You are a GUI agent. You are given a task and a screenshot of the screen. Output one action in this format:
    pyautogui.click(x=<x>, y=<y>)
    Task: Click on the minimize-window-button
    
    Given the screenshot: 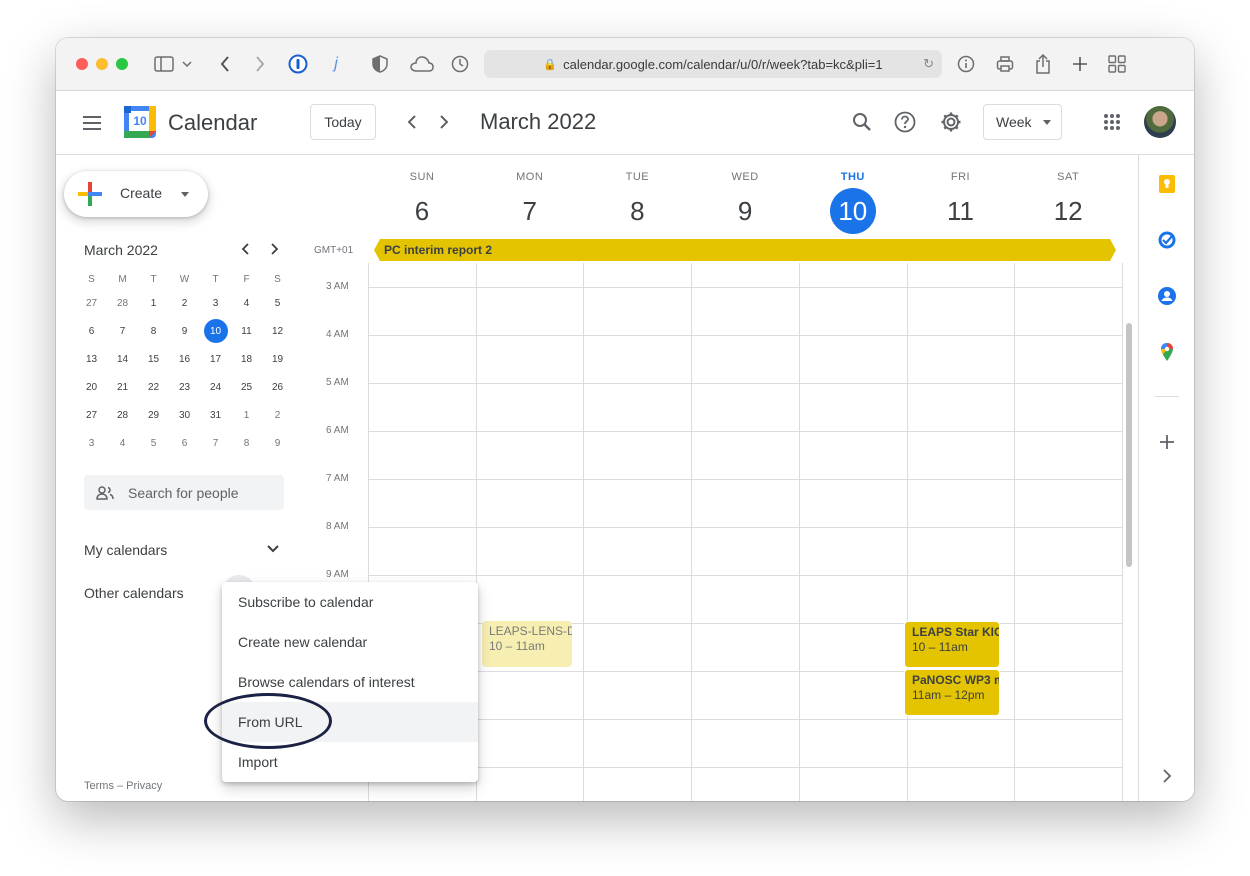 What is the action you would take?
    pyautogui.click(x=102, y=64)
    